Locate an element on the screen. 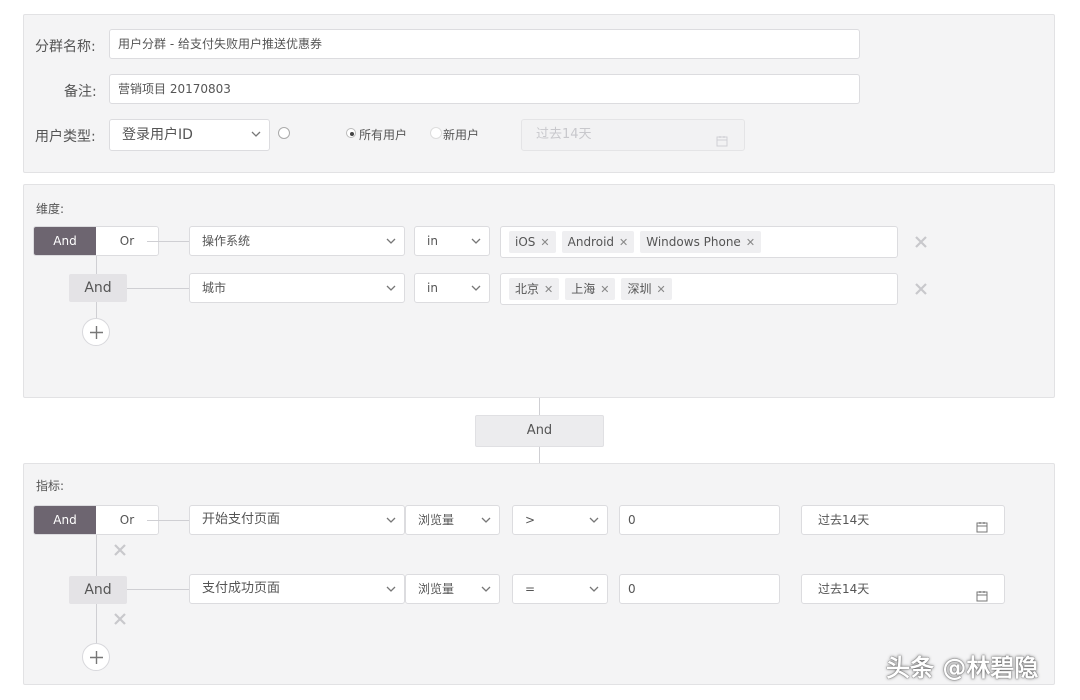  metric-row-connector: And is located at coordinates (98, 590).